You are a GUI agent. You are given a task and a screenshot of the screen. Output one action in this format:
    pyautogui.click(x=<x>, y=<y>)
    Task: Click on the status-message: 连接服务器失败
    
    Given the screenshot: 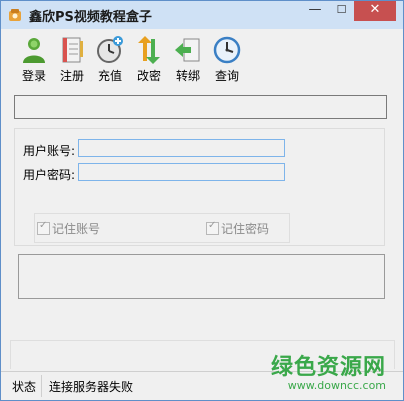 What is the action you would take?
    pyautogui.click(x=91, y=387)
    